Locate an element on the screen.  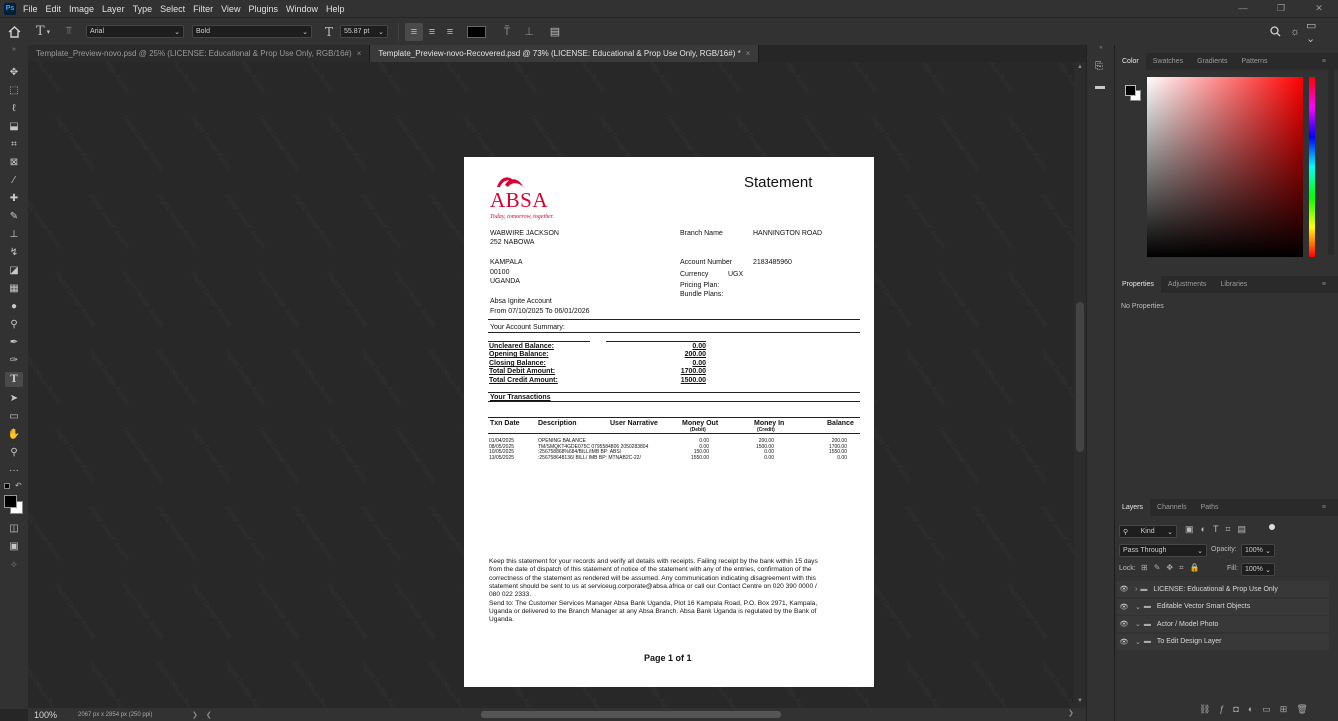
align-right-icon: ≡ is located at coordinates (450, 32).